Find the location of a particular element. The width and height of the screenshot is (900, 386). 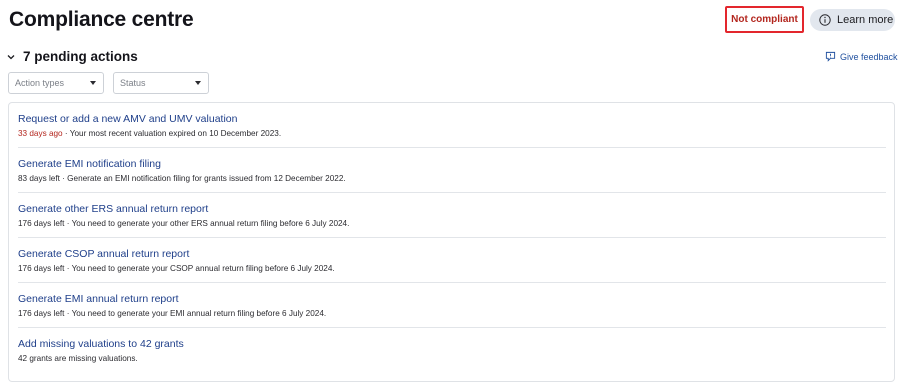

status-label: Status is located at coordinates (133, 83).